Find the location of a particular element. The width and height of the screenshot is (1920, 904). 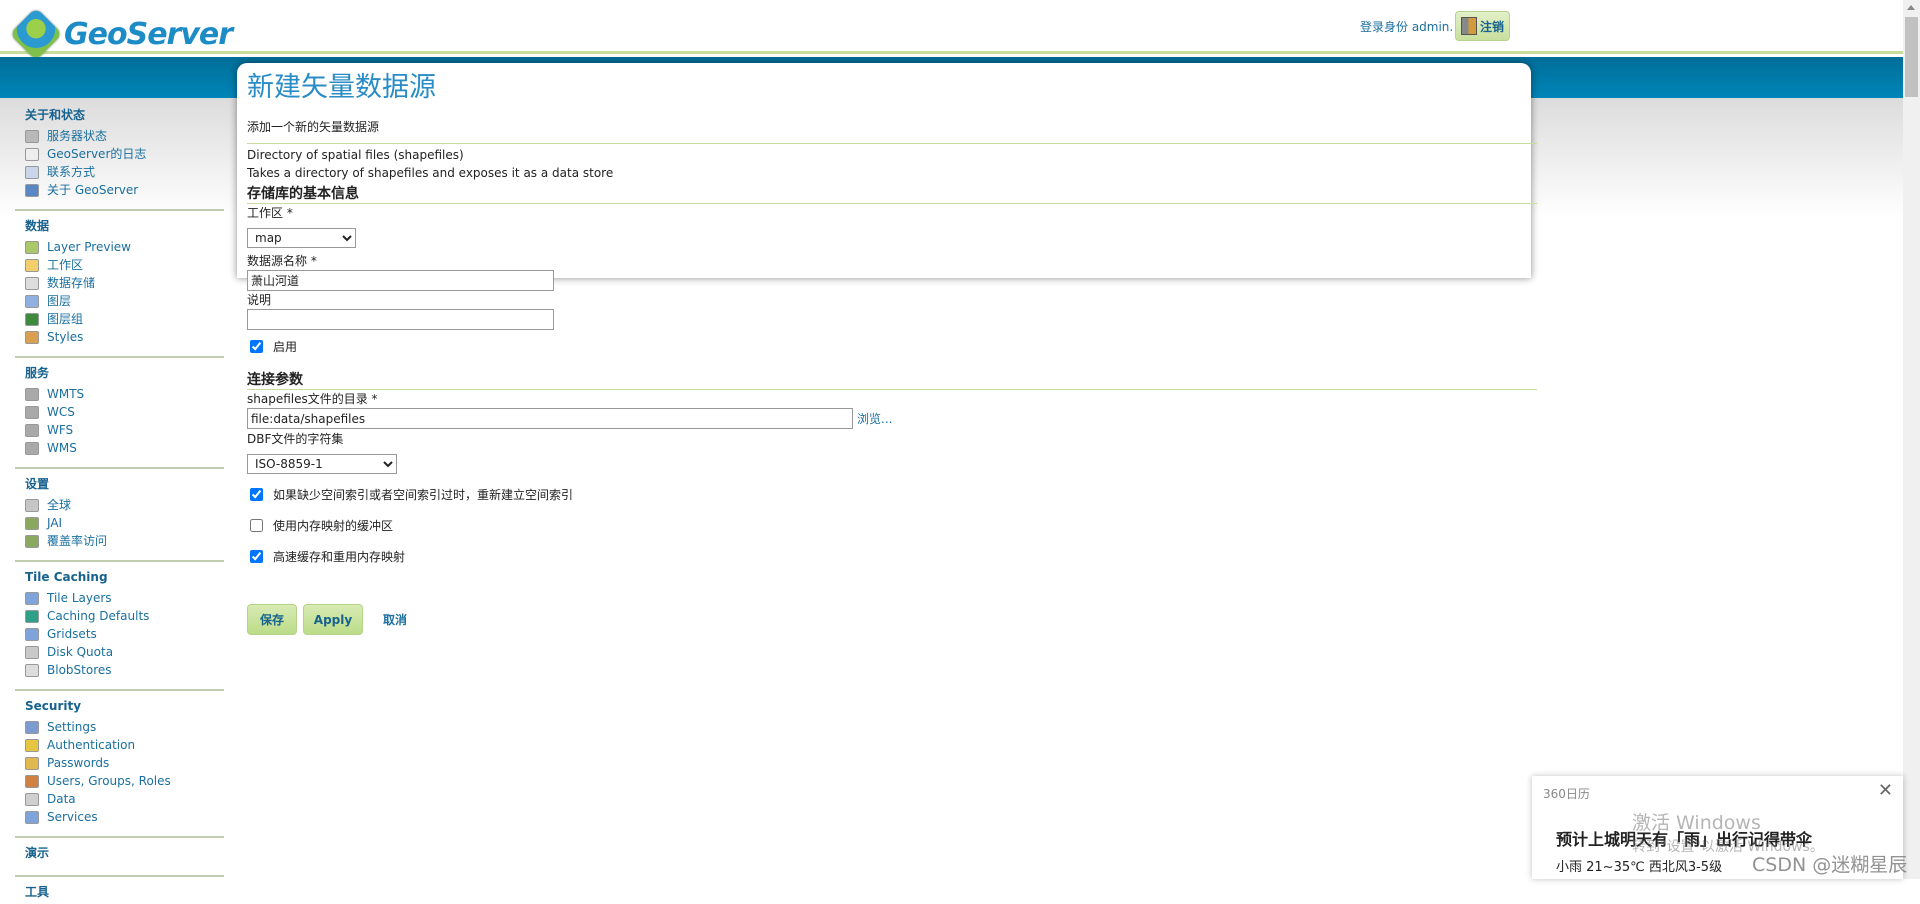

sidebar-section-title: 关于和状态 is located at coordinates (55, 115).